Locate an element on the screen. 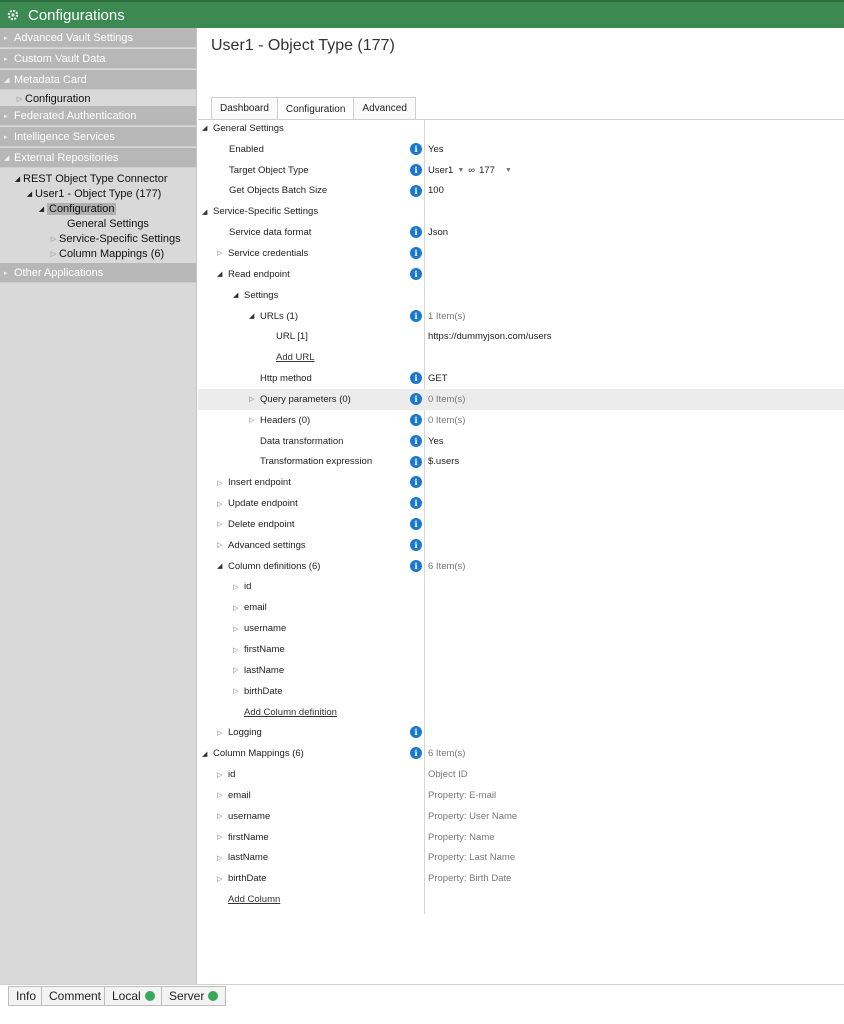 The width and height of the screenshot is (844, 1024). sidebar-section-intelligence-services: ▸ Intelligence Services is located at coordinates (98, 137).